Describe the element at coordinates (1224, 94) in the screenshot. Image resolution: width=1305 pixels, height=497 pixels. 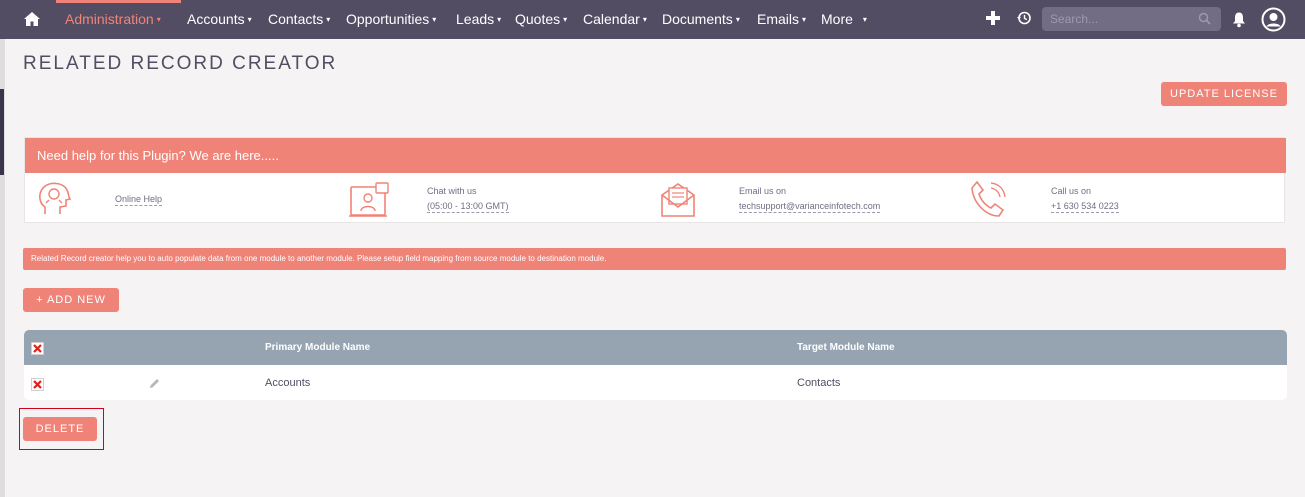
I see `update-license-button: UPDATE LICENSE` at that location.